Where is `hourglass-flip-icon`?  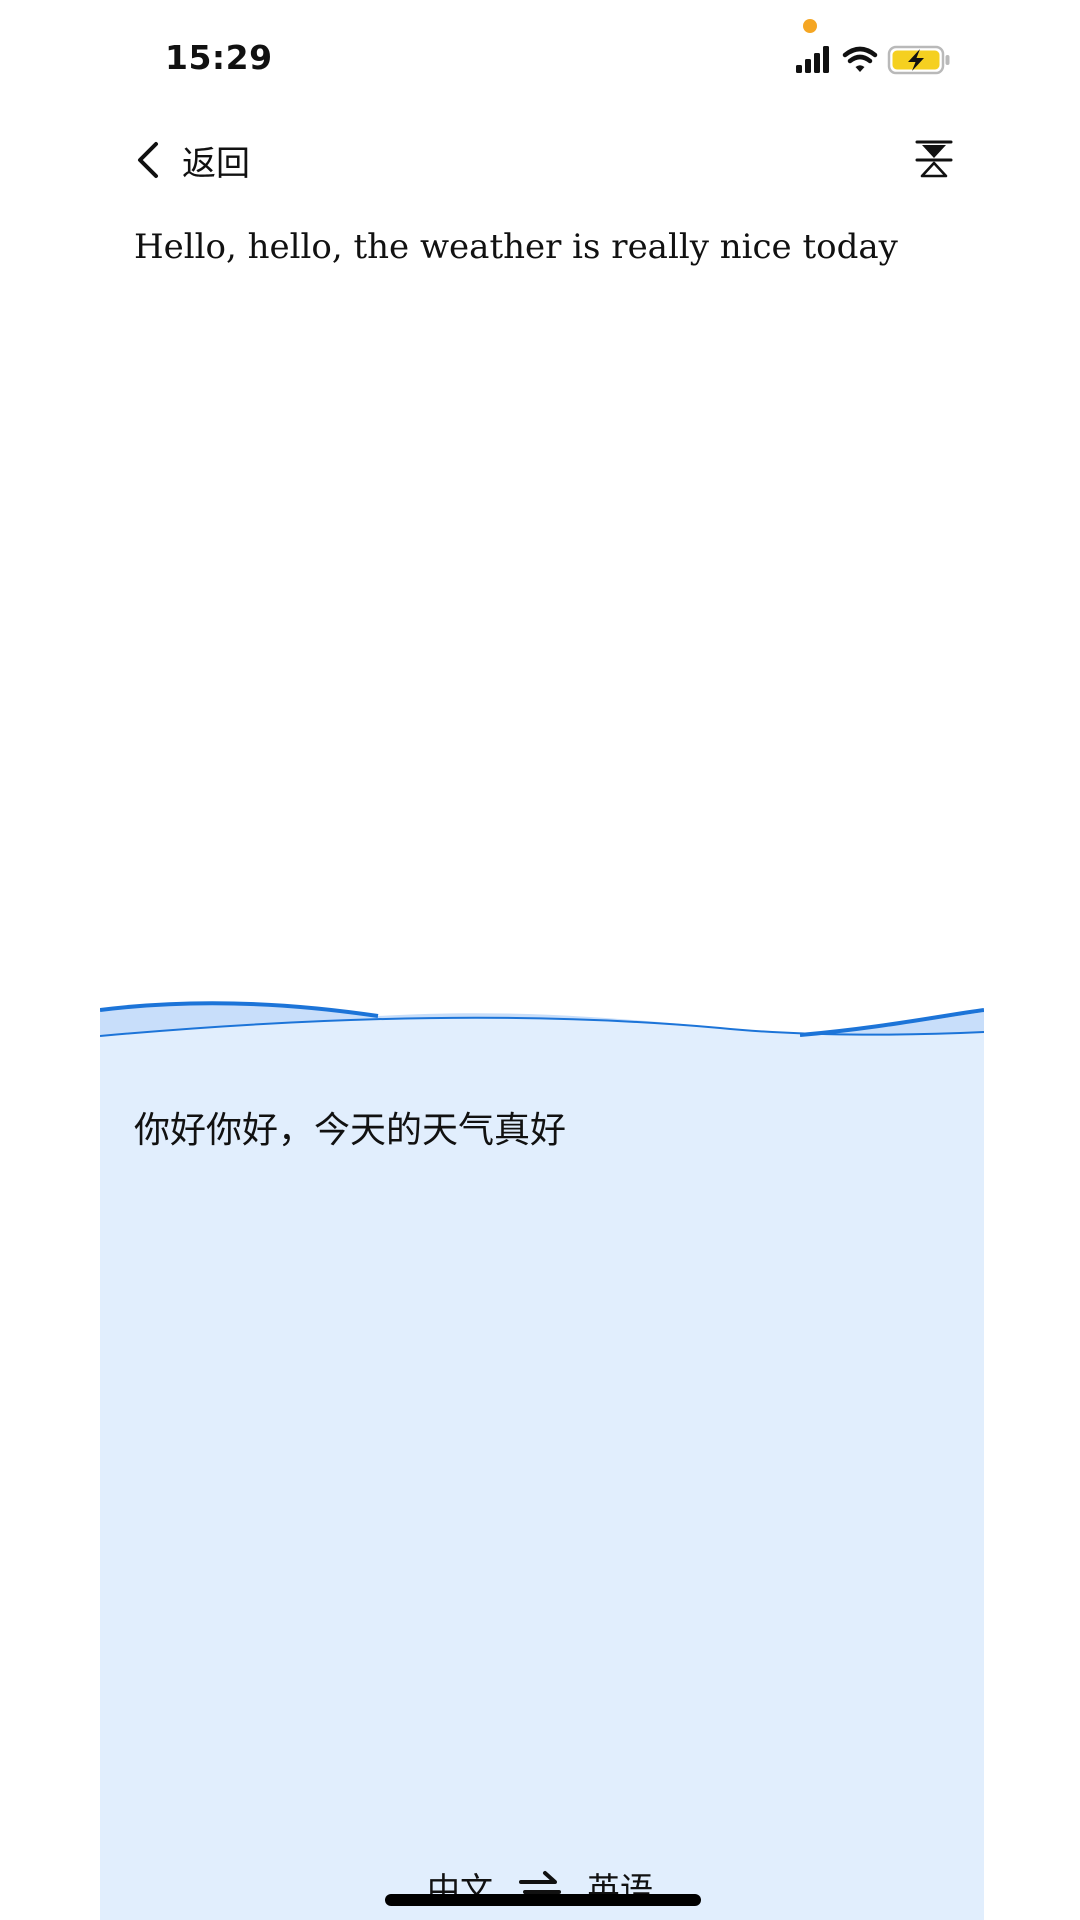
hourglass-flip-icon is located at coordinates (934, 160).